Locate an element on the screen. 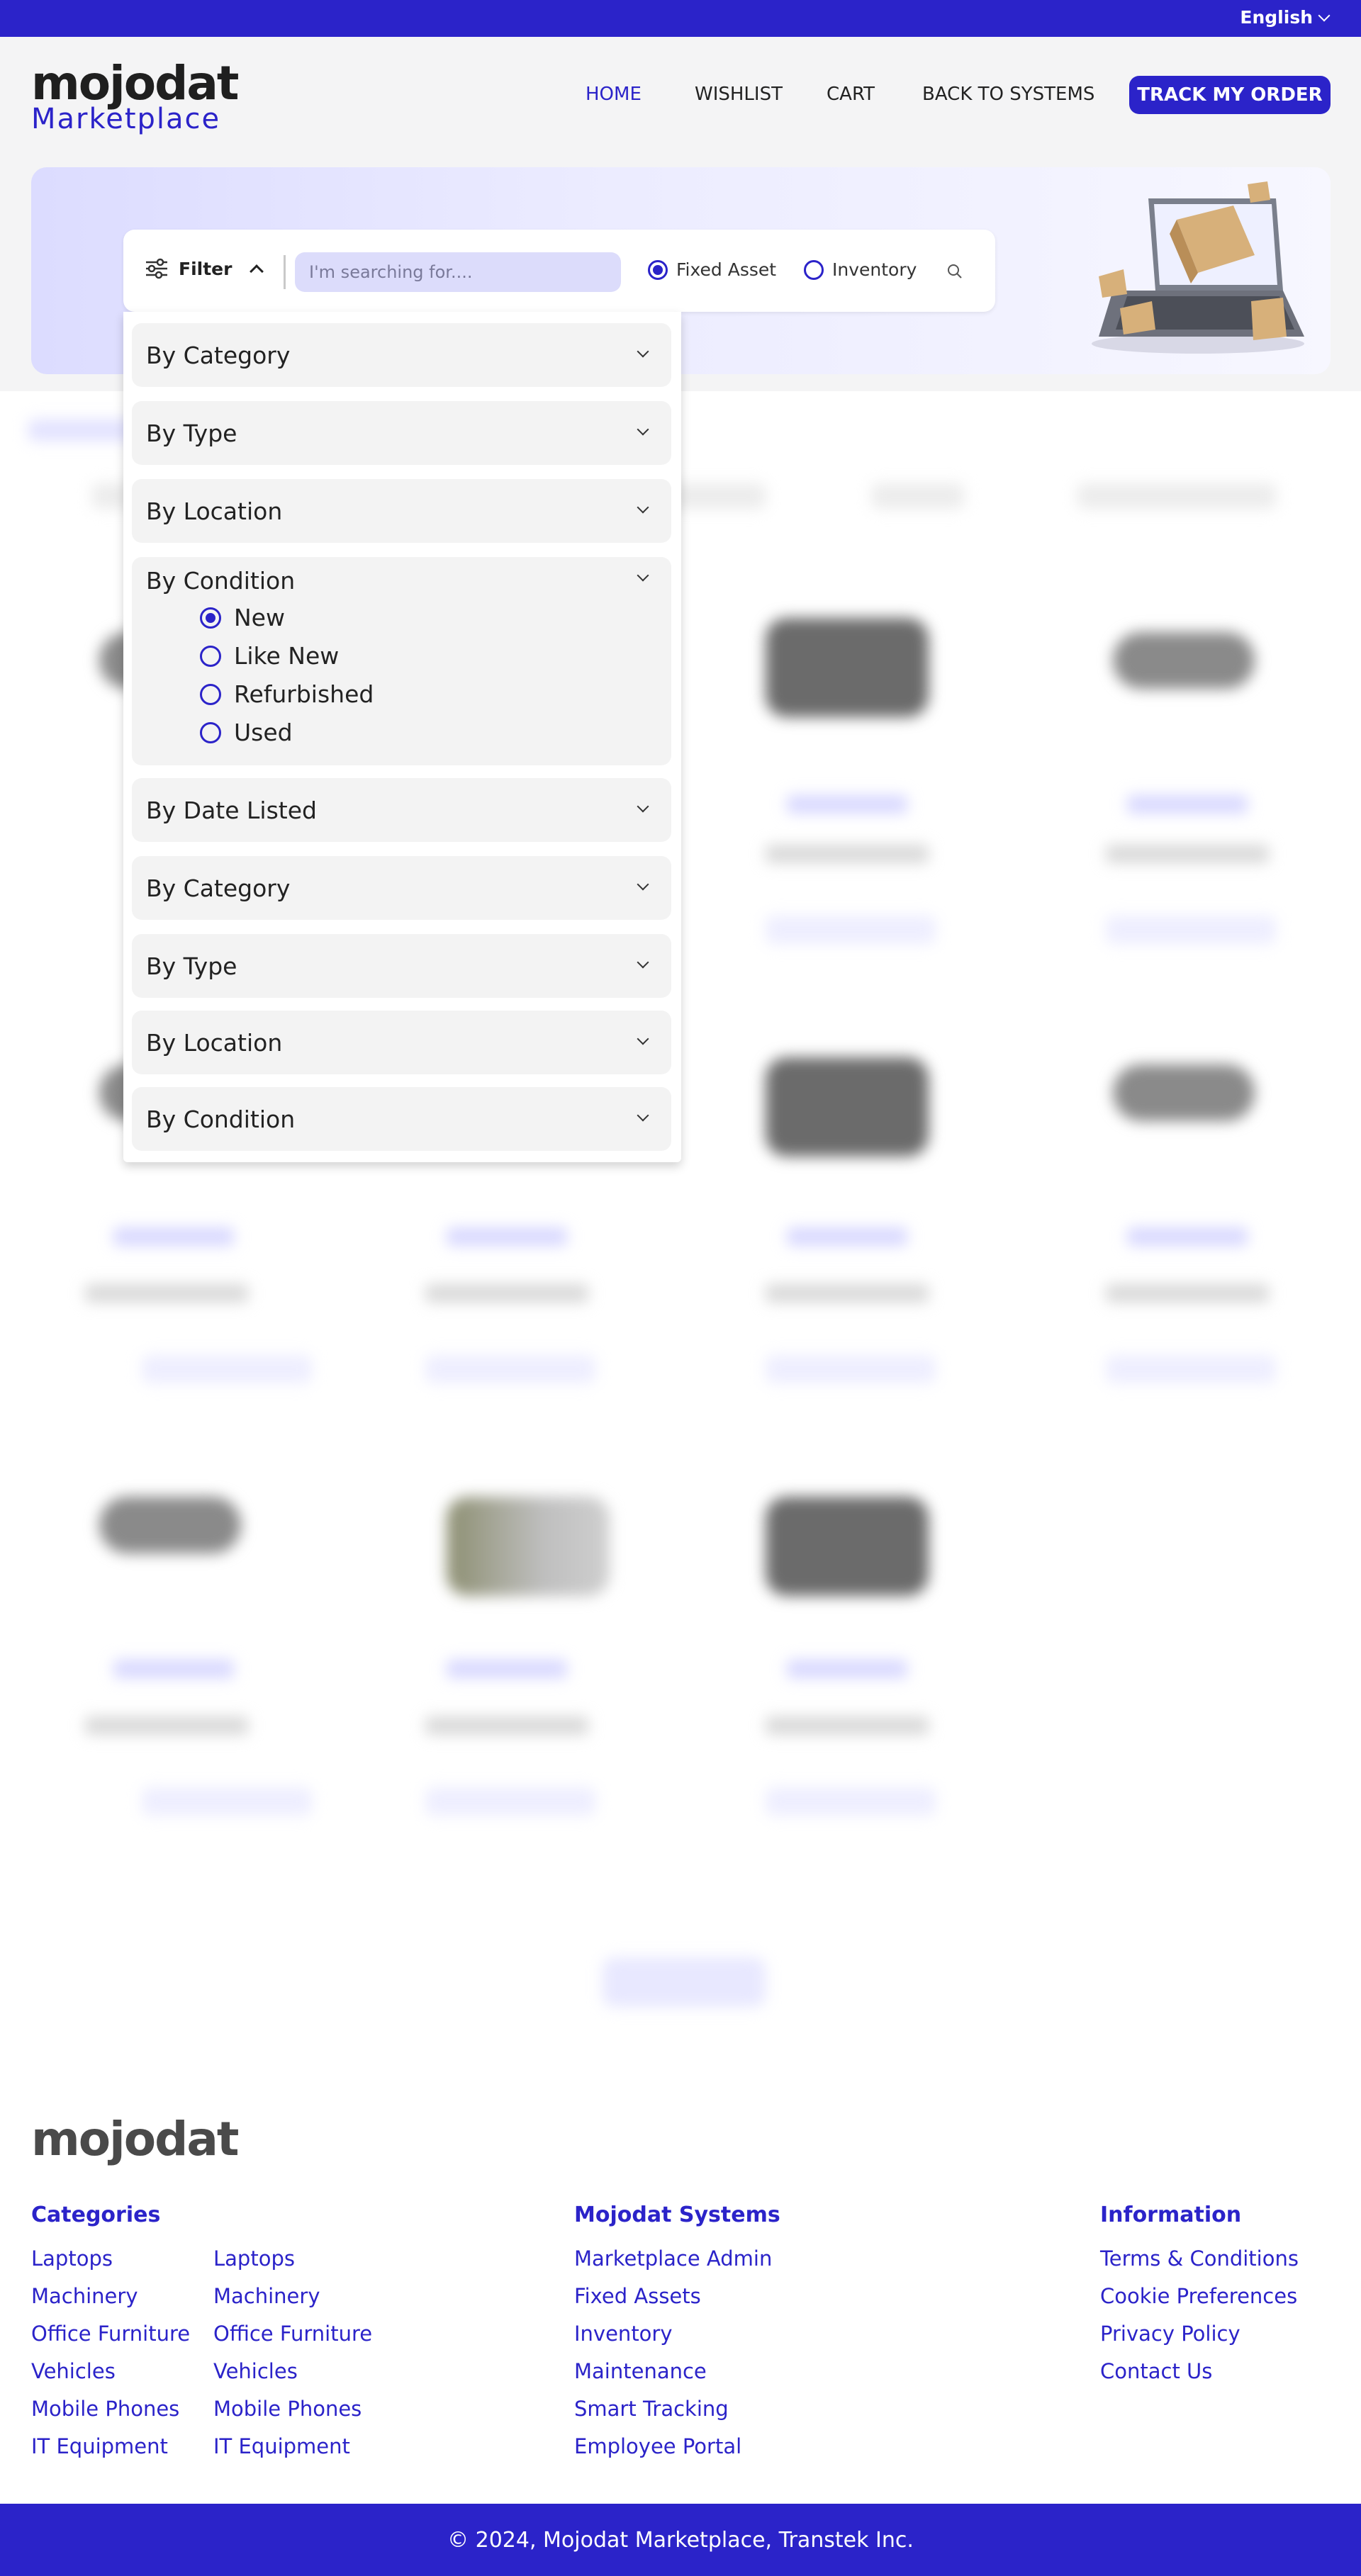 This screenshot has height=2576, width=1361. footer-systems-title: Mojodat Systems is located at coordinates (677, 2215).